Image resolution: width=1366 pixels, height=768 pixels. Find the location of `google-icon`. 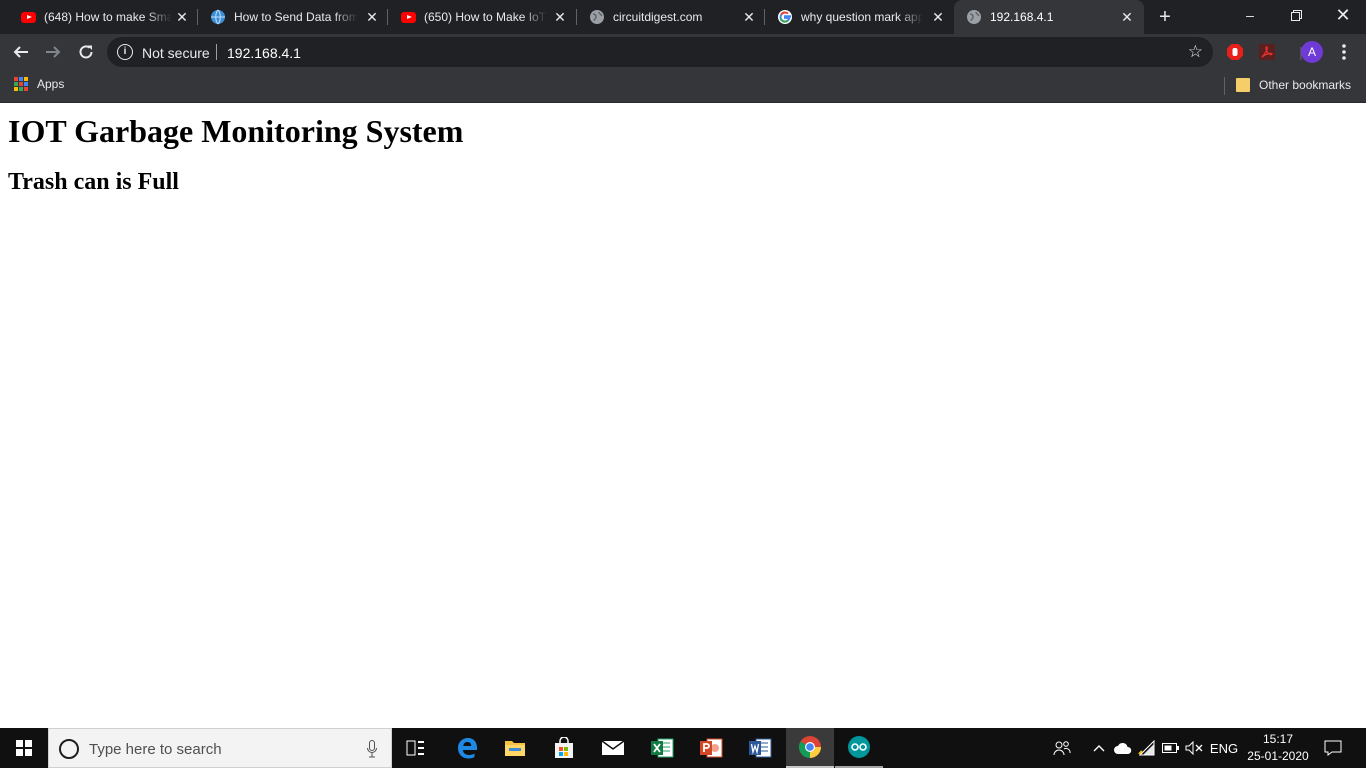

google-icon is located at coordinates (785, 17).